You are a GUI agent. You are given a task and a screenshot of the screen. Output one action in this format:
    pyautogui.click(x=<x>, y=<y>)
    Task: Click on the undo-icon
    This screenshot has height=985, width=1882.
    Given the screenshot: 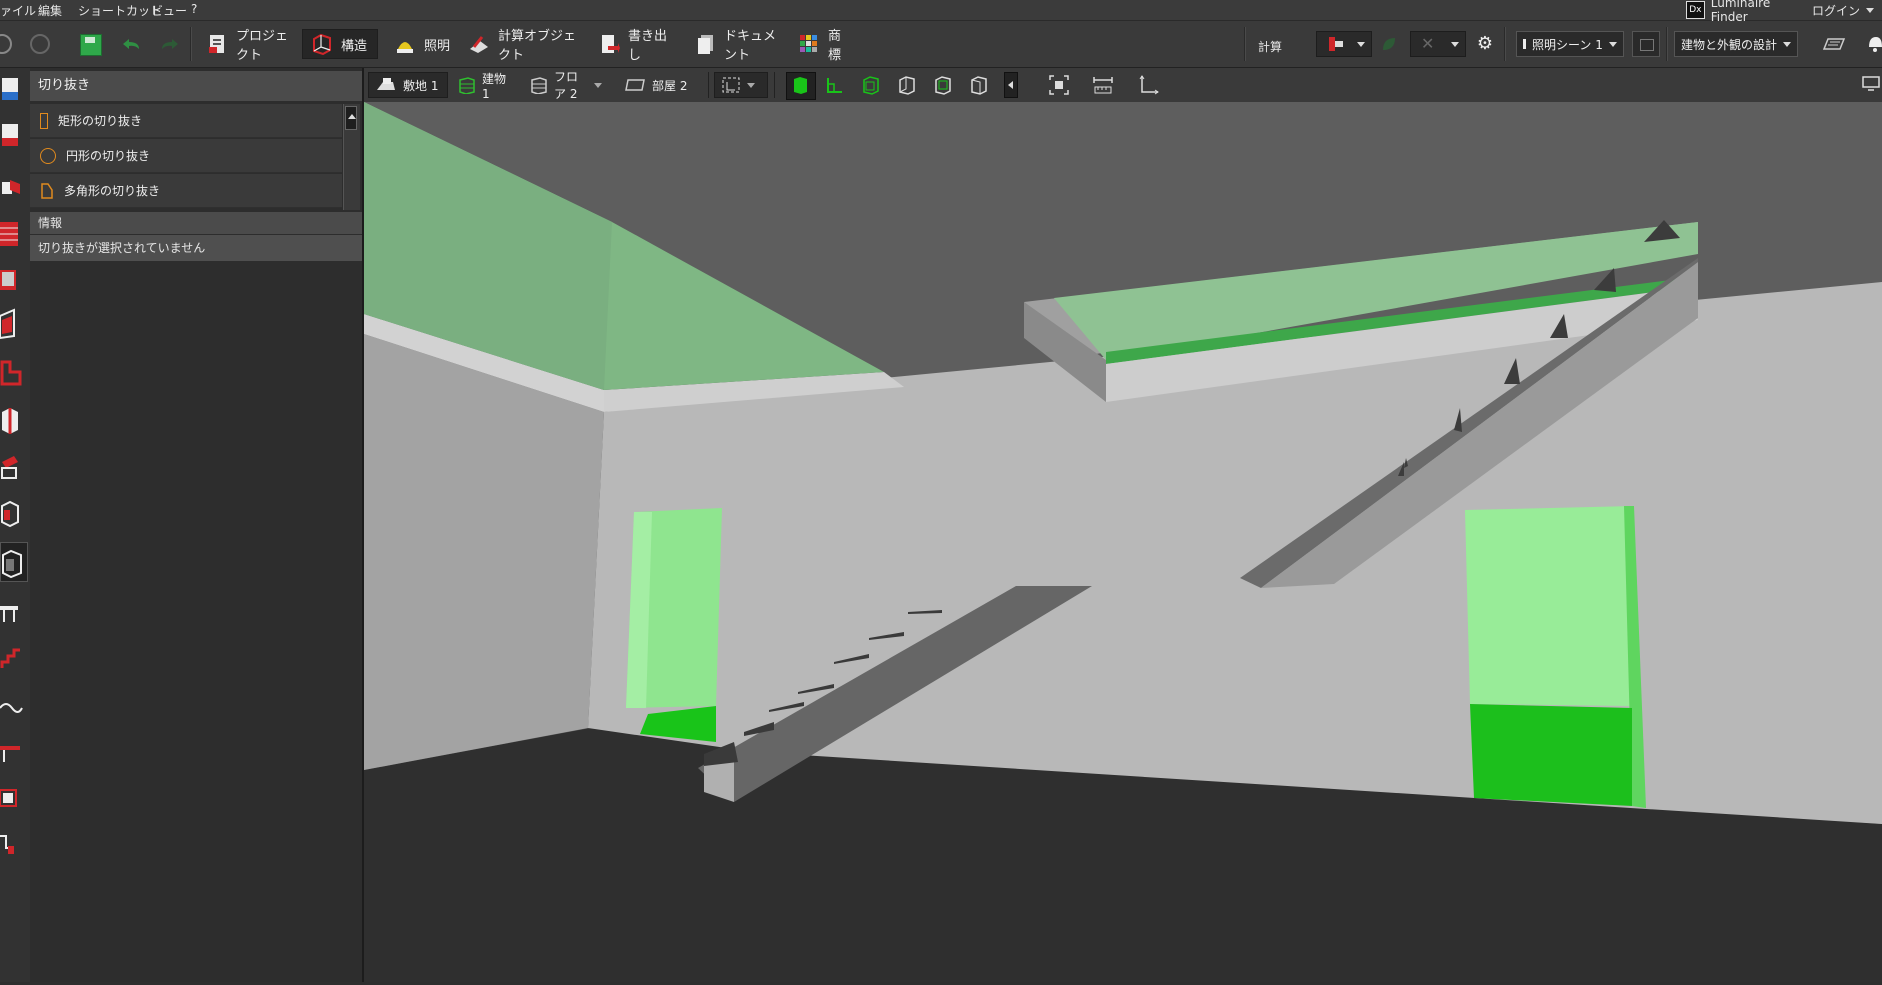 What is the action you would take?
    pyautogui.click(x=131, y=44)
    